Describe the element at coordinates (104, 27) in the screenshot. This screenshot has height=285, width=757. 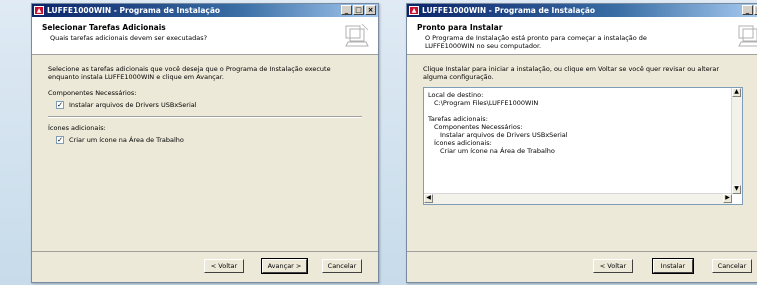
I see `page-title: Selecionar Tarefas Adicionais` at that location.